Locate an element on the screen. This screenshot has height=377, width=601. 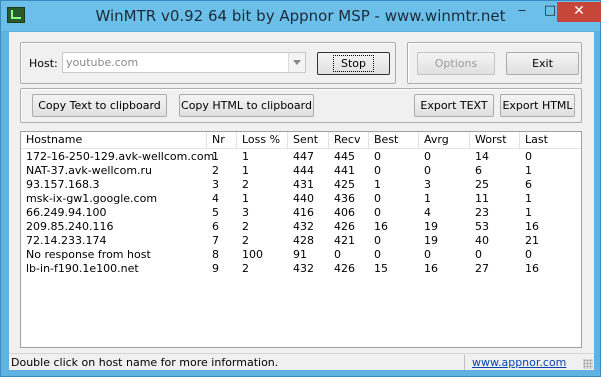
exit-button: Exit is located at coordinates (542, 63).